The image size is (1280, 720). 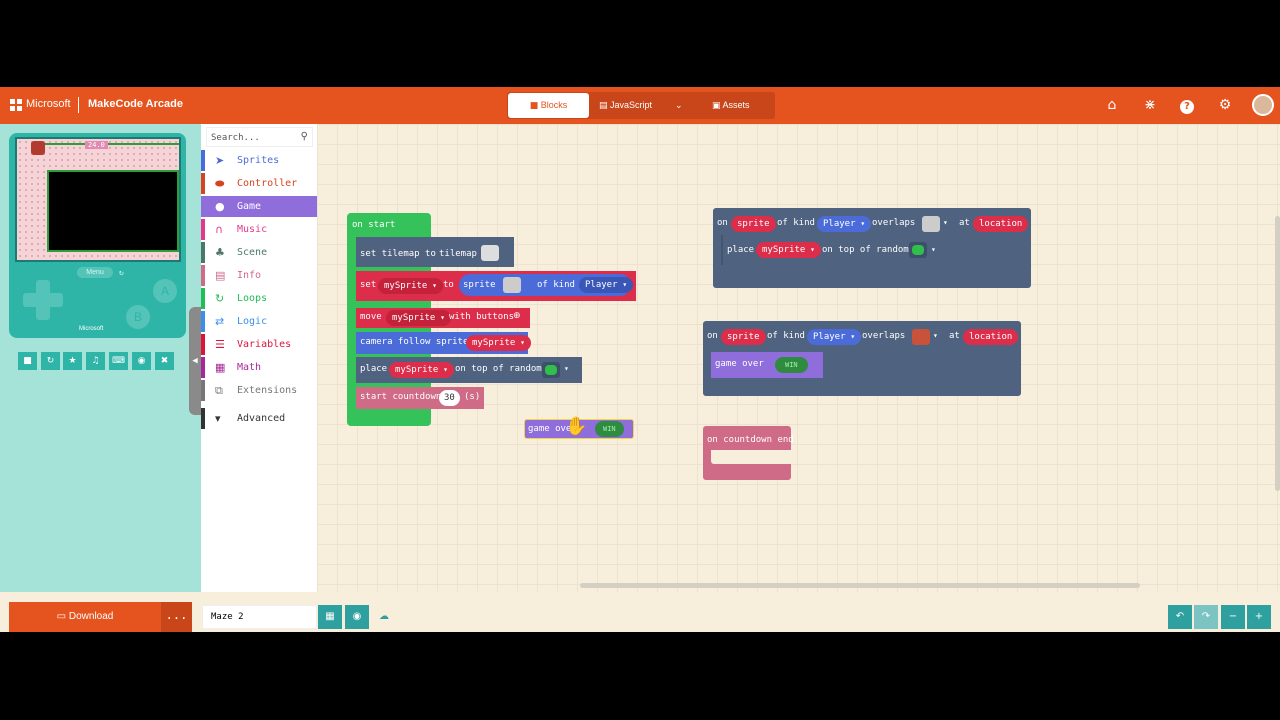 I want to click on debug-icon: ★, so click(x=72, y=361).